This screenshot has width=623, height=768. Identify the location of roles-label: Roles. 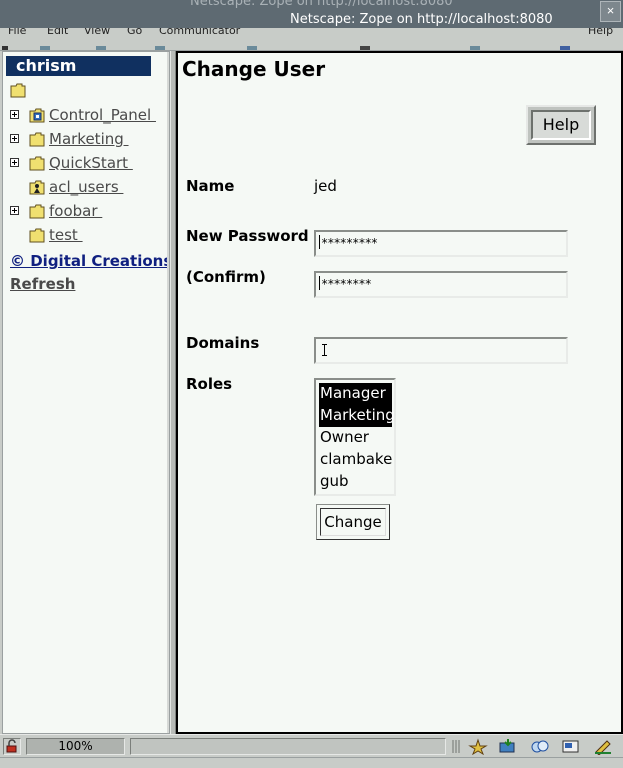
(209, 384).